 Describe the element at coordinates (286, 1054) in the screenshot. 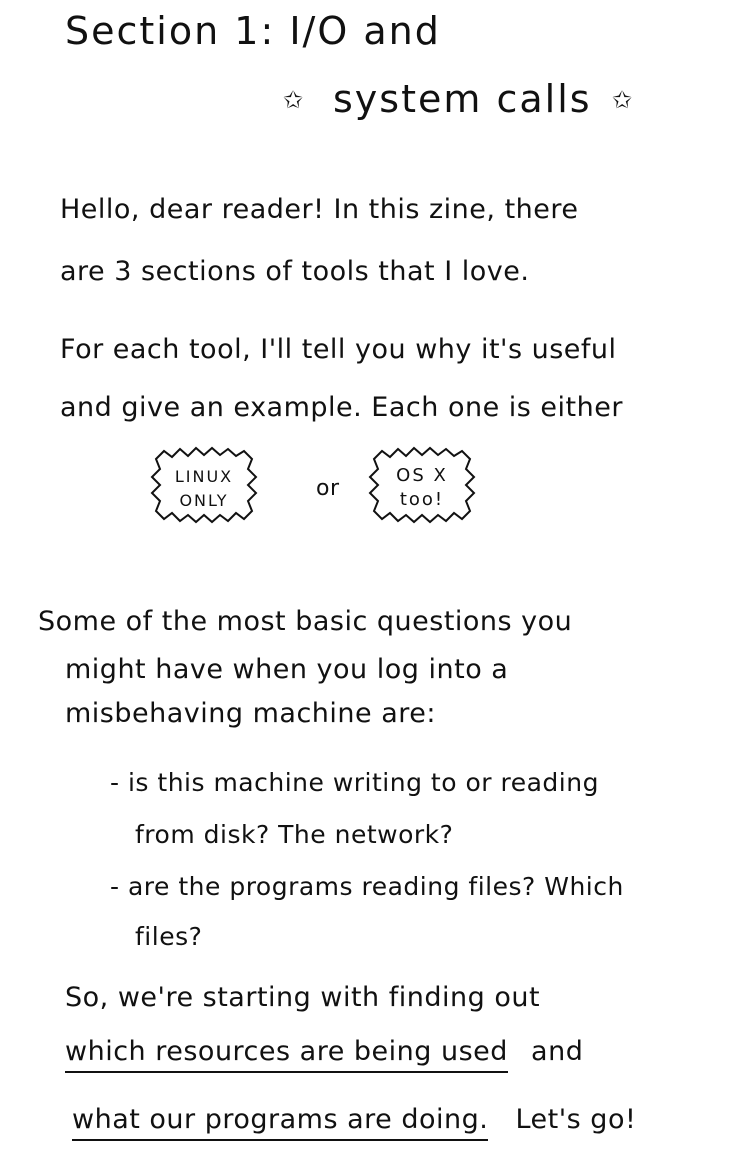

I see `underlined-phrase: which resources are being used` at that location.